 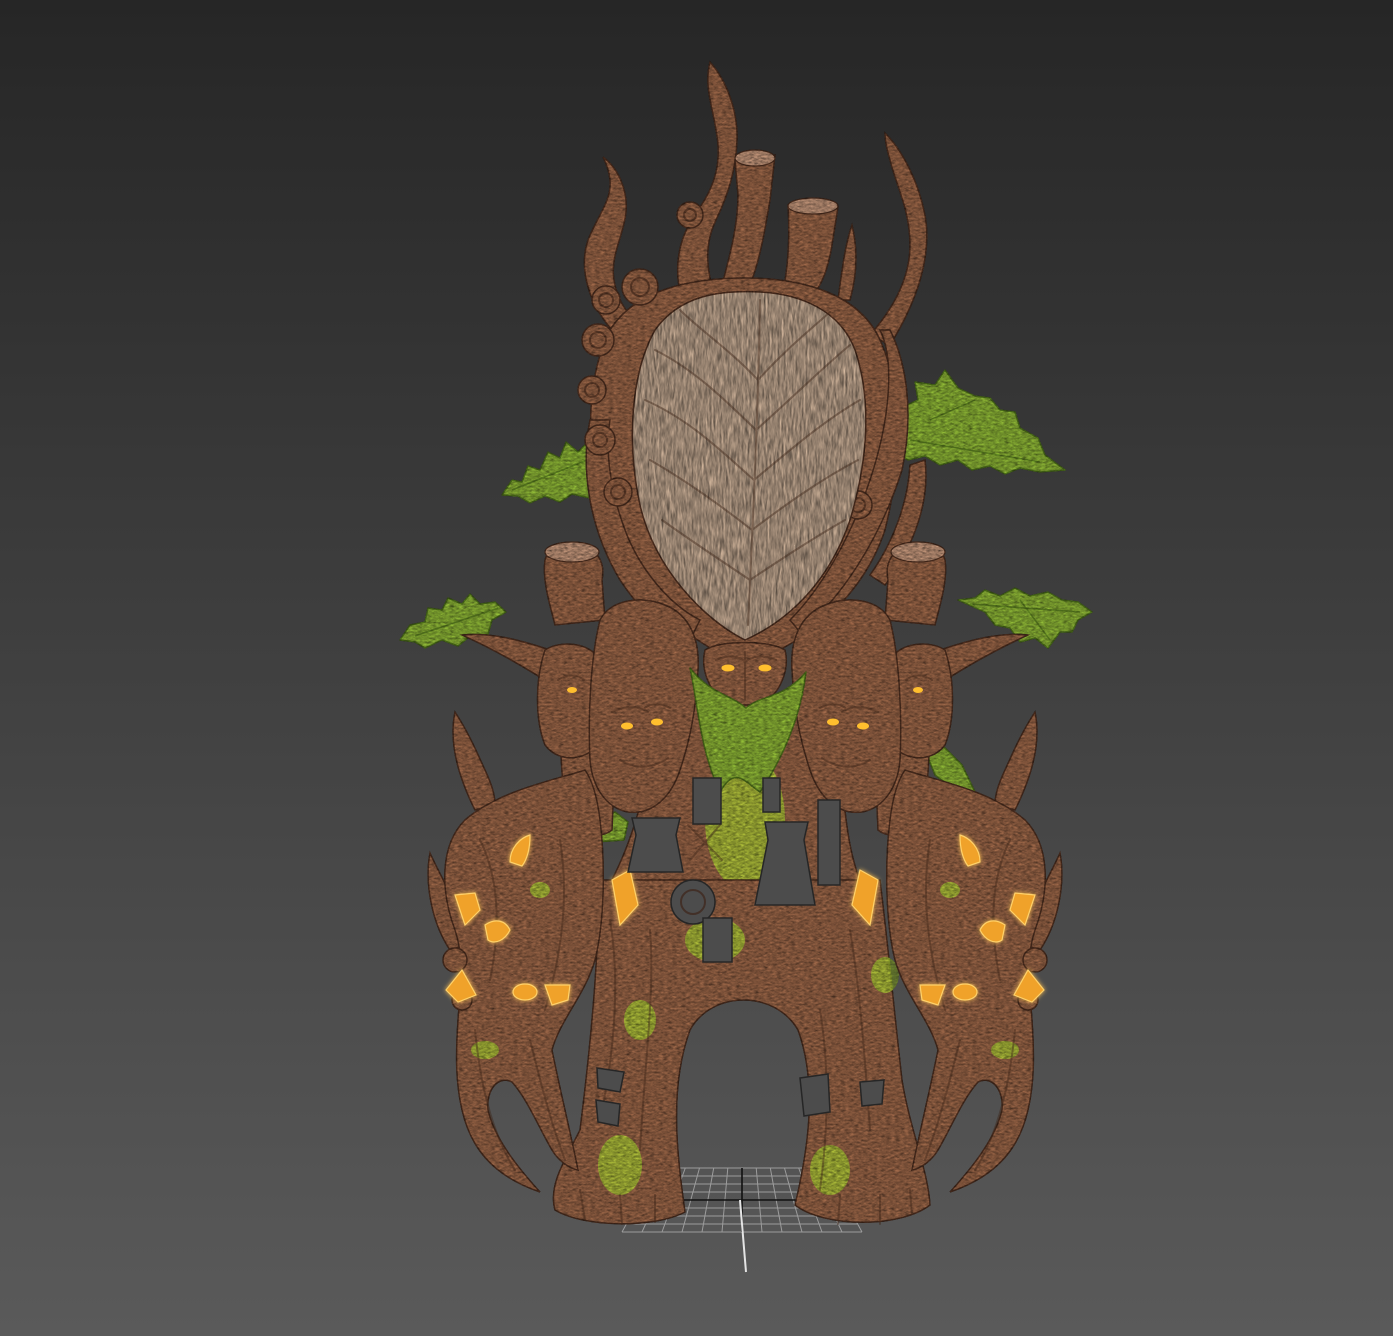 What do you see at coordinates (771, 795) in the screenshot?
I see `trinket-chain-center` at bounding box center [771, 795].